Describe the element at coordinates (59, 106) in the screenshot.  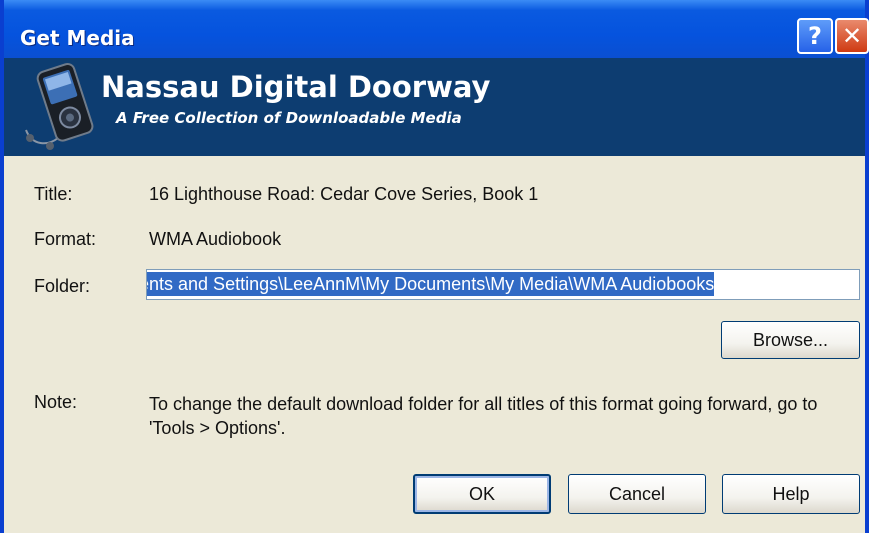
I see `media-player-device-icon` at that location.